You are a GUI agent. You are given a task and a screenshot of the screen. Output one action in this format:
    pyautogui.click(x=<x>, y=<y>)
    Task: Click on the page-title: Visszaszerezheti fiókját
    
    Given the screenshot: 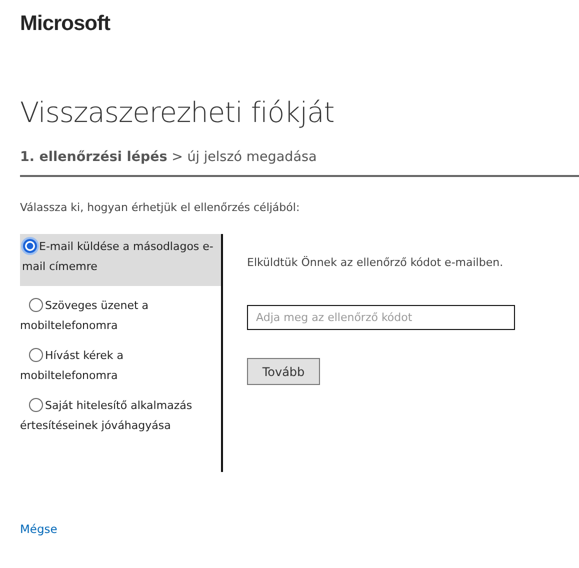 What is the action you would take?
    pyautogui.click(x=178, y=112)
    